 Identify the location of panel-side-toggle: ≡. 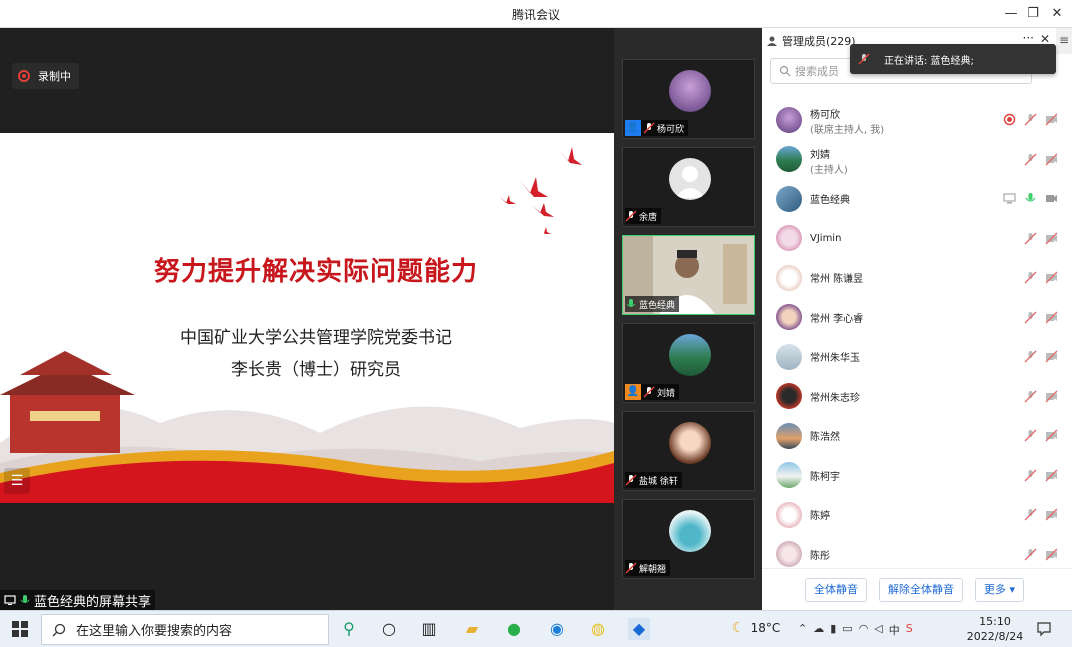
(1064, 41).